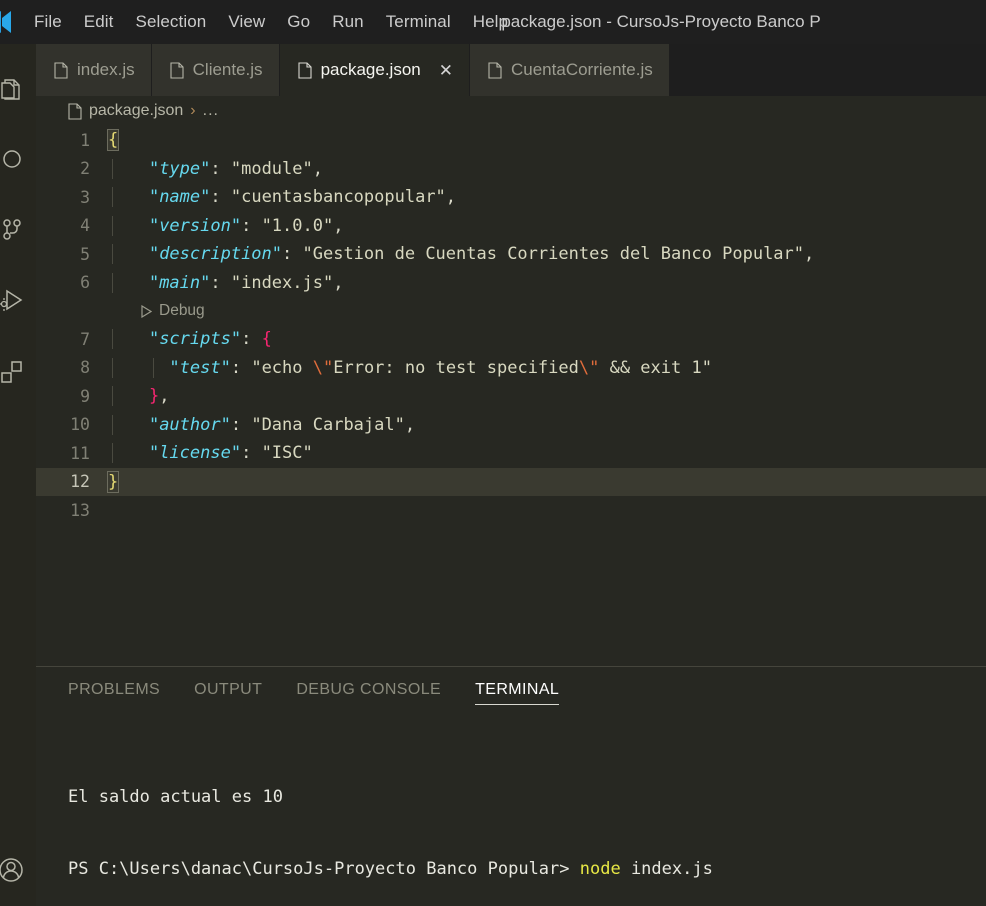  Describe the element at coordinates (582, 69) in the screenshot. I see `tab-label: CuentaCorriente.js` at that location.